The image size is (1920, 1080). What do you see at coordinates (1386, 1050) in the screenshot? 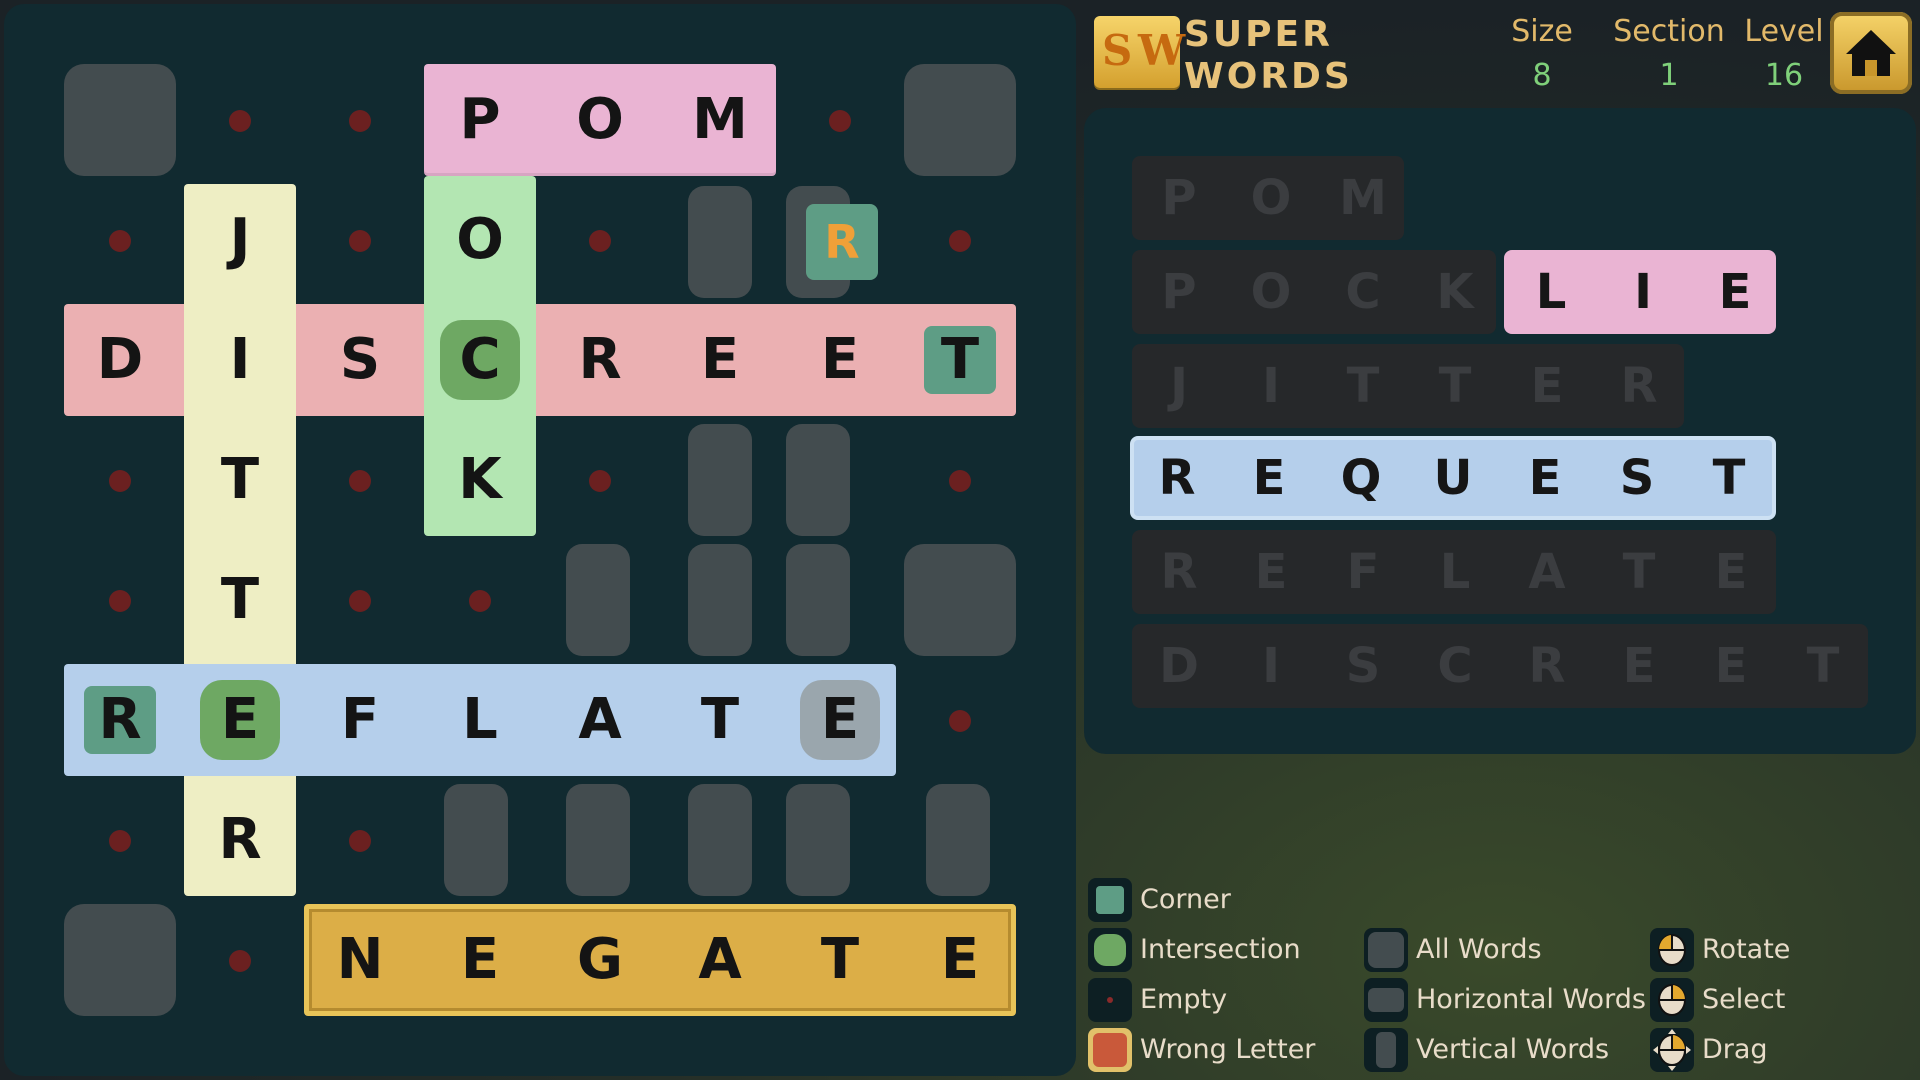
I see `vertical-words-swatch-icon` at bounding box center [1386, 1050].